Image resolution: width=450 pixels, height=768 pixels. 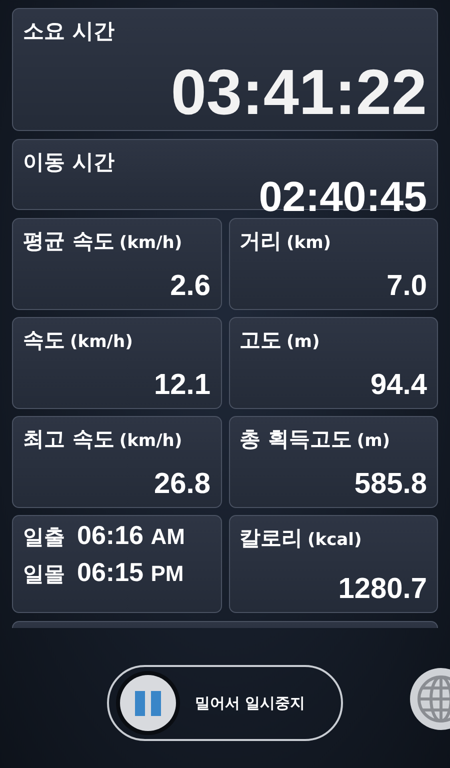 What do you see at coordinates (261, 340) in the screenshot?
I see `stat-label: 고도` at bounding box center [261, 340].